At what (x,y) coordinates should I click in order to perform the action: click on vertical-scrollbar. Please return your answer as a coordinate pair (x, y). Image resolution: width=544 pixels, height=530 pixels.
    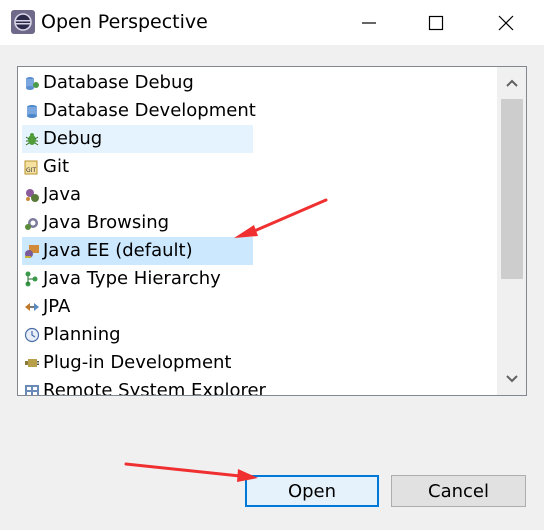
    Looking at the image, I should click on (511, 231).